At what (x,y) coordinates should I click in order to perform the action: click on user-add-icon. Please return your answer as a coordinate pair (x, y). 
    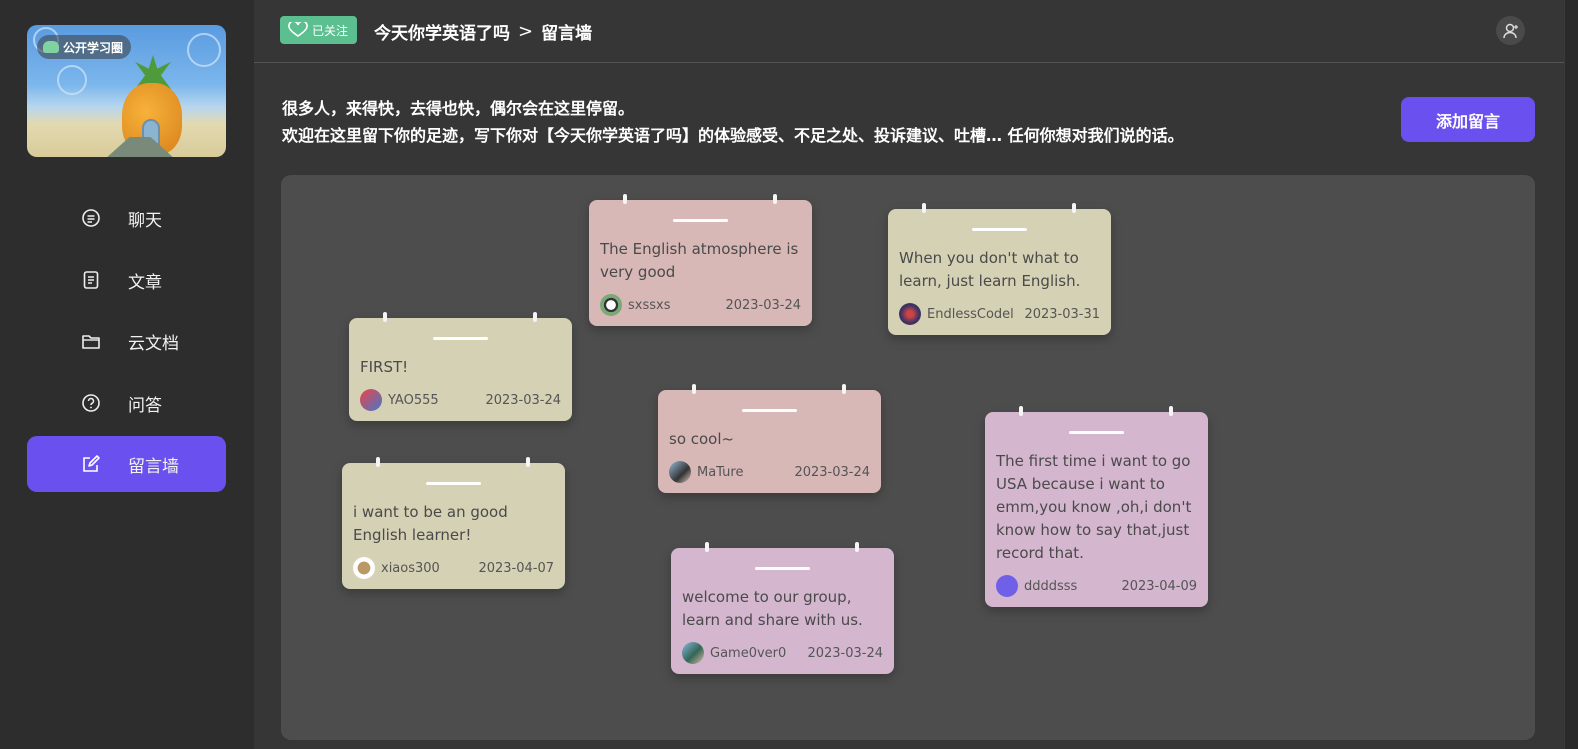
    Looking at the image, I should click on (1510, 30).